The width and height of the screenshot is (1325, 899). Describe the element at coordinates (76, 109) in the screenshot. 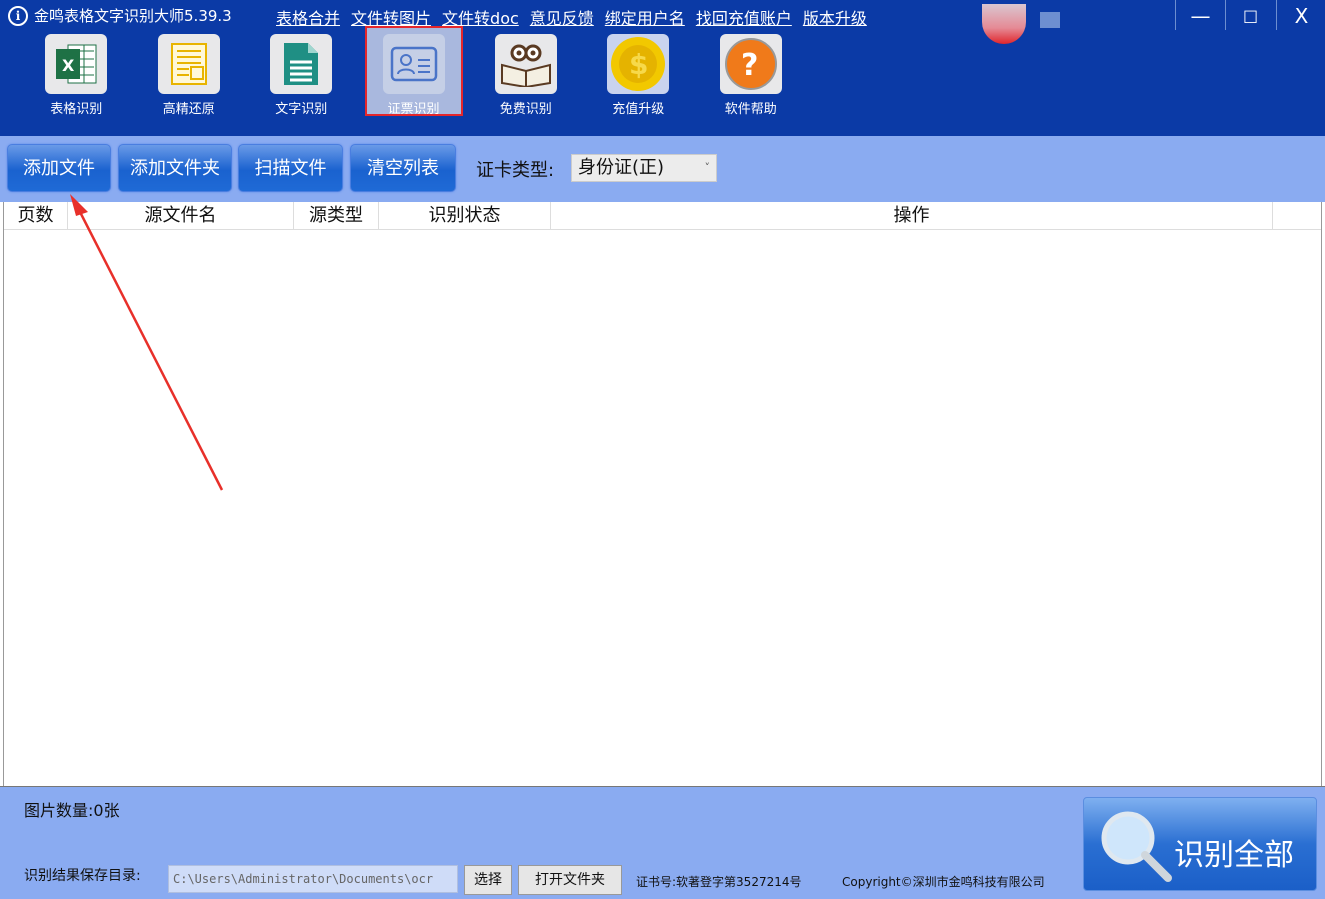

I see `tool-label: 表格识别` at that location.